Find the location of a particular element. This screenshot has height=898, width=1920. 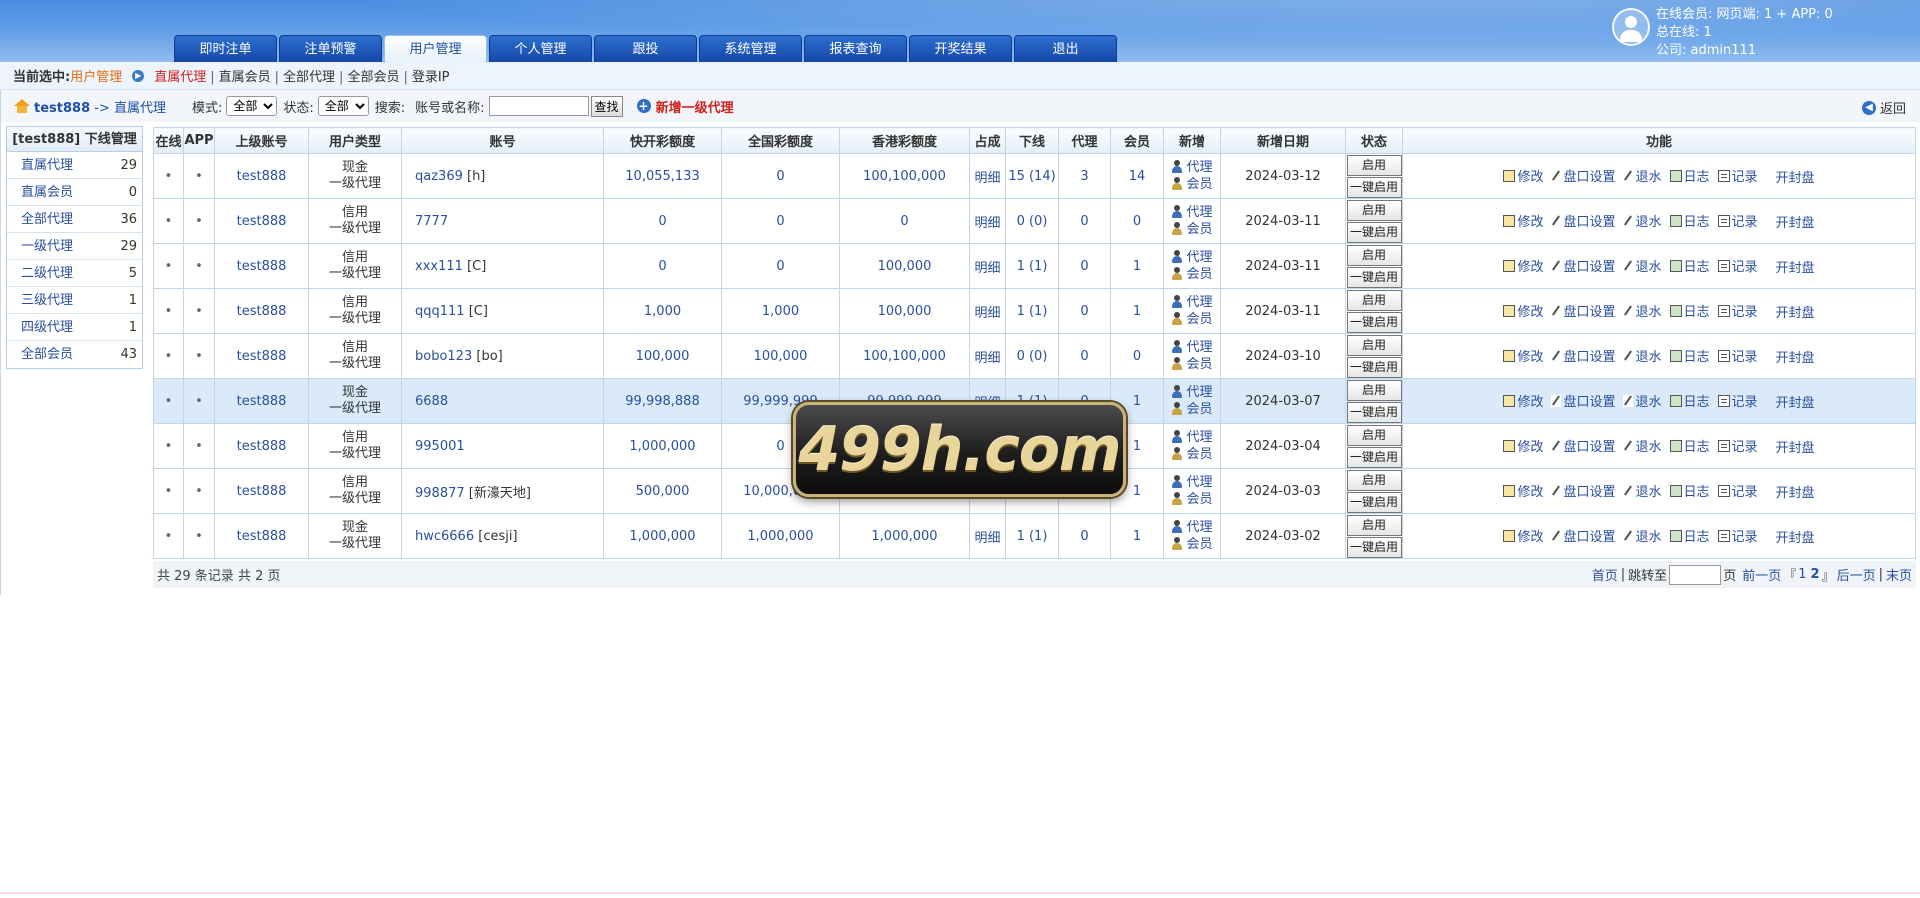

back-button: ◀ 返回 is located at coordinates (1883, 107).